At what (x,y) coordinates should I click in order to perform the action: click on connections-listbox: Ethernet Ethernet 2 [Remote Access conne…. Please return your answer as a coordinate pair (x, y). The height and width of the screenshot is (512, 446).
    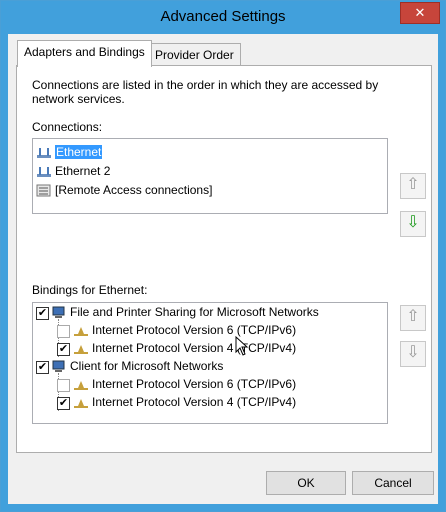
    Looking at the image, I should click on (210, 176).